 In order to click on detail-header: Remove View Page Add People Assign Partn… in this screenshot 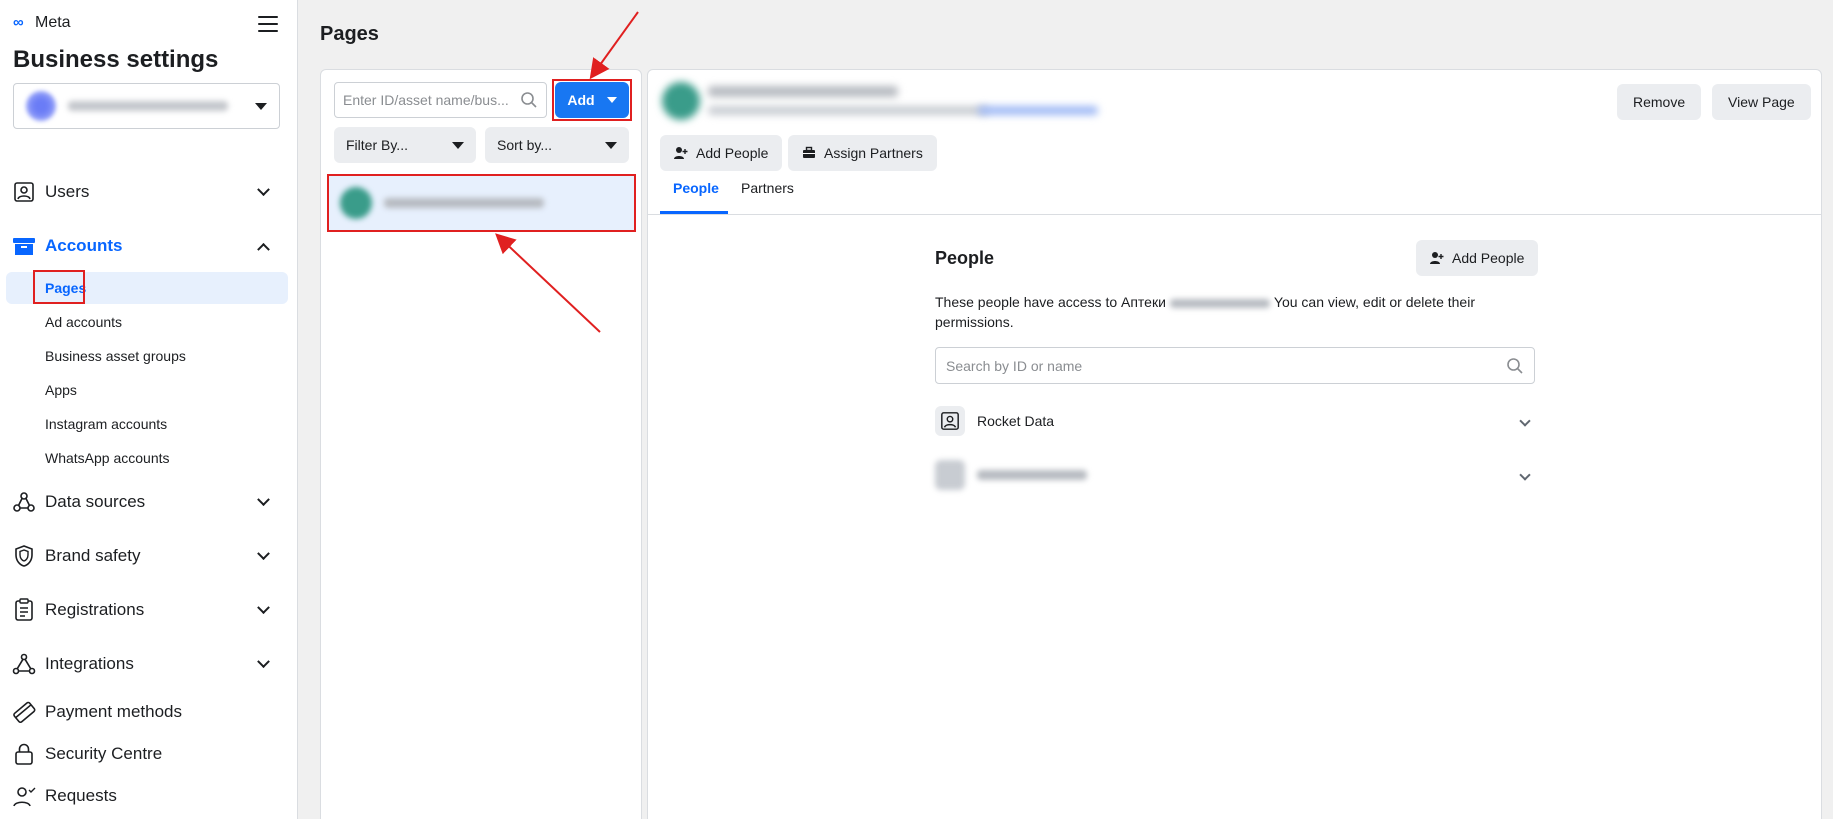, I will do `click(1234, 142)`.